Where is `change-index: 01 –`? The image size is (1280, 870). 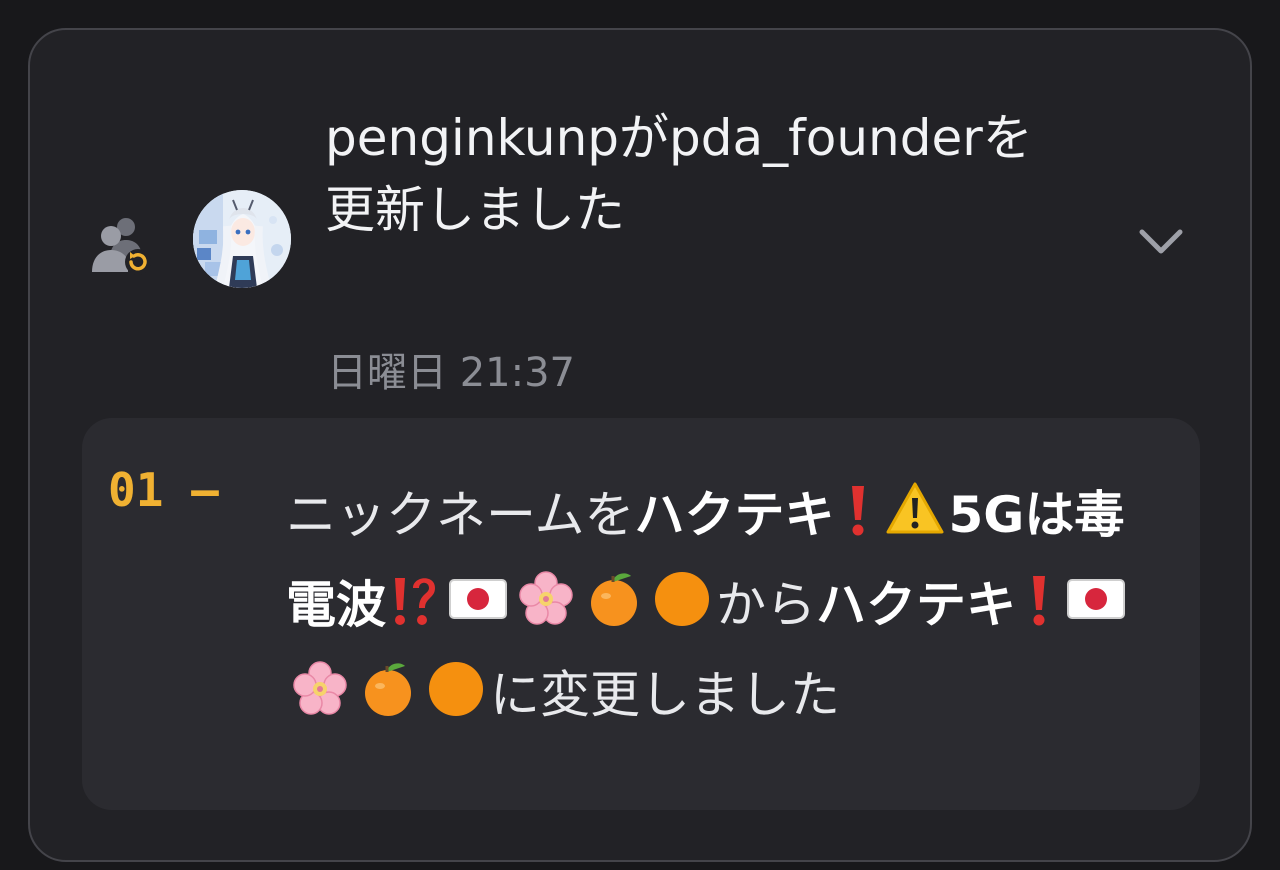 change-index: 01 – is located at coordinates (163, 490).